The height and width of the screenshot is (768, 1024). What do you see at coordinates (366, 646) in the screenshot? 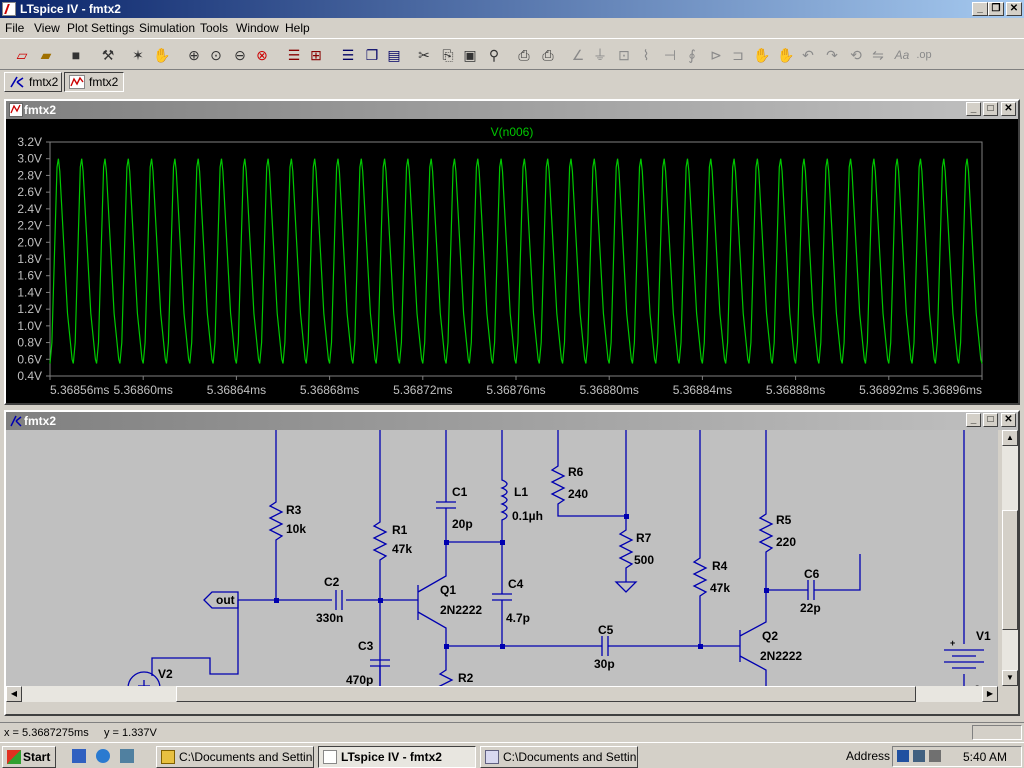
I see `label-c3-ref: C3` at bounding box center [366, 646].